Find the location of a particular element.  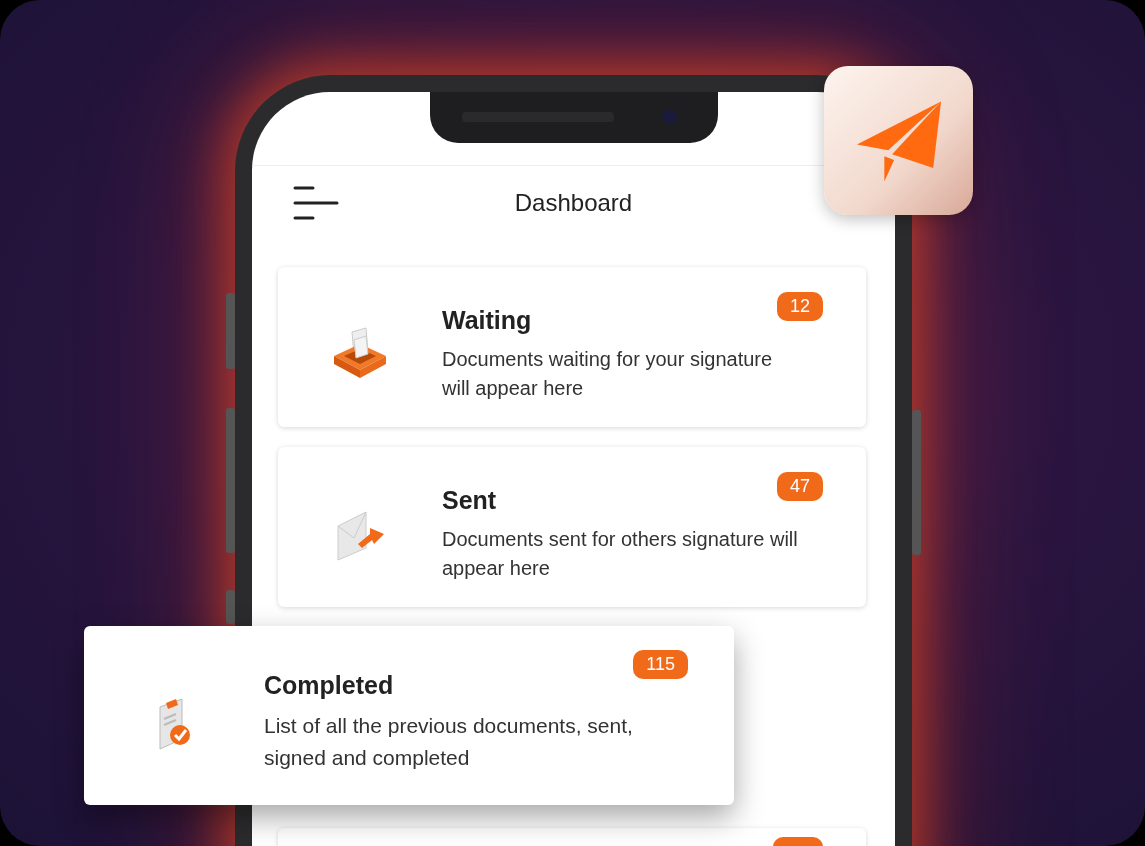

card-title: Sent is located at coordinates (469, 500).